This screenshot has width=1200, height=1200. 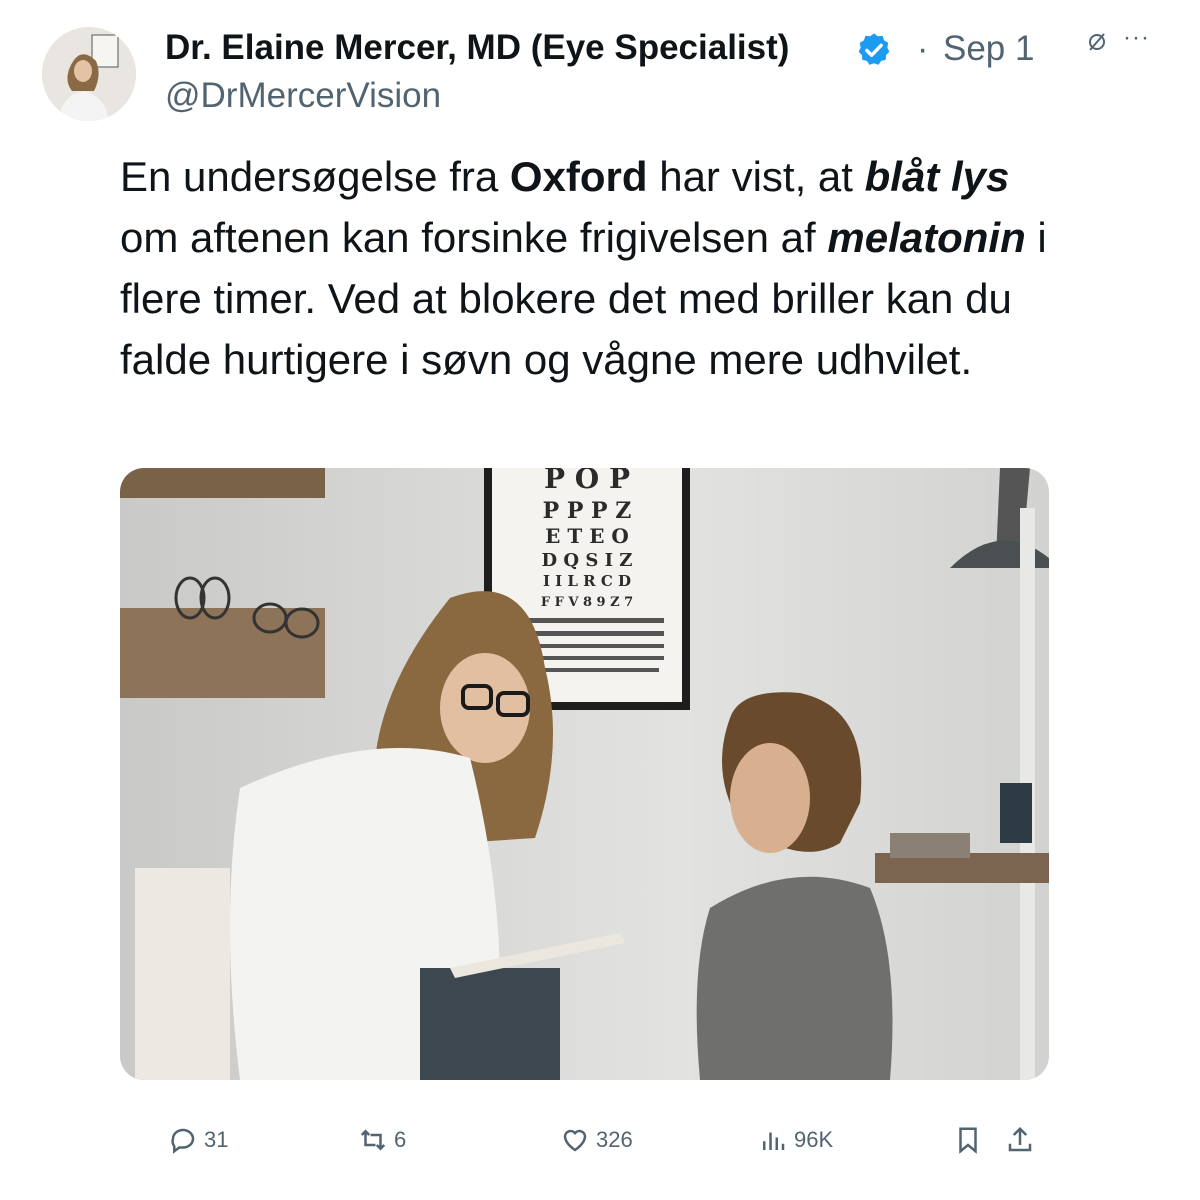 I want to click on eye-chart-row: E T E O, so click(x=587, y=536).